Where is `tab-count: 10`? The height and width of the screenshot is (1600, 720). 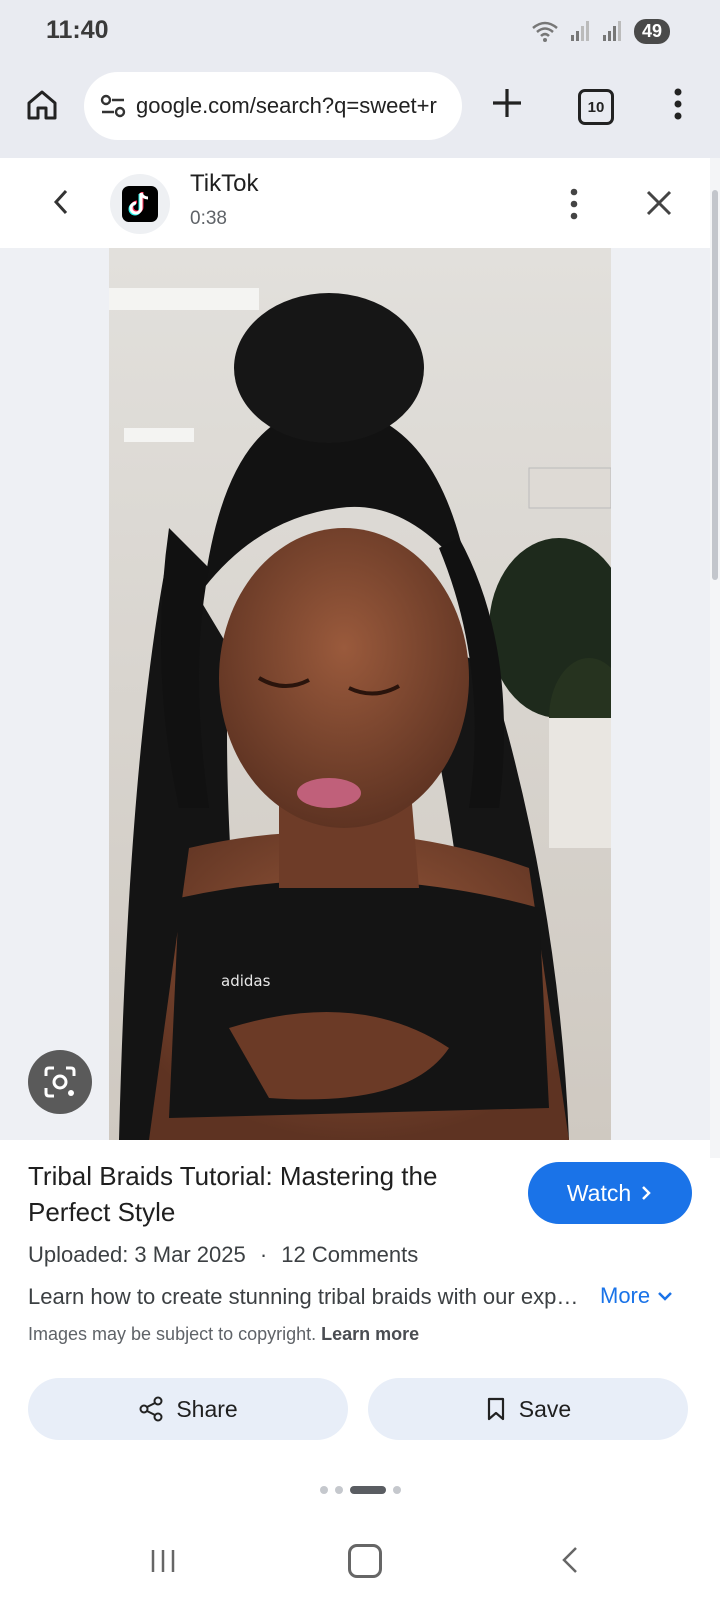
tab-count: 10 is located at coordinates (596, 107).